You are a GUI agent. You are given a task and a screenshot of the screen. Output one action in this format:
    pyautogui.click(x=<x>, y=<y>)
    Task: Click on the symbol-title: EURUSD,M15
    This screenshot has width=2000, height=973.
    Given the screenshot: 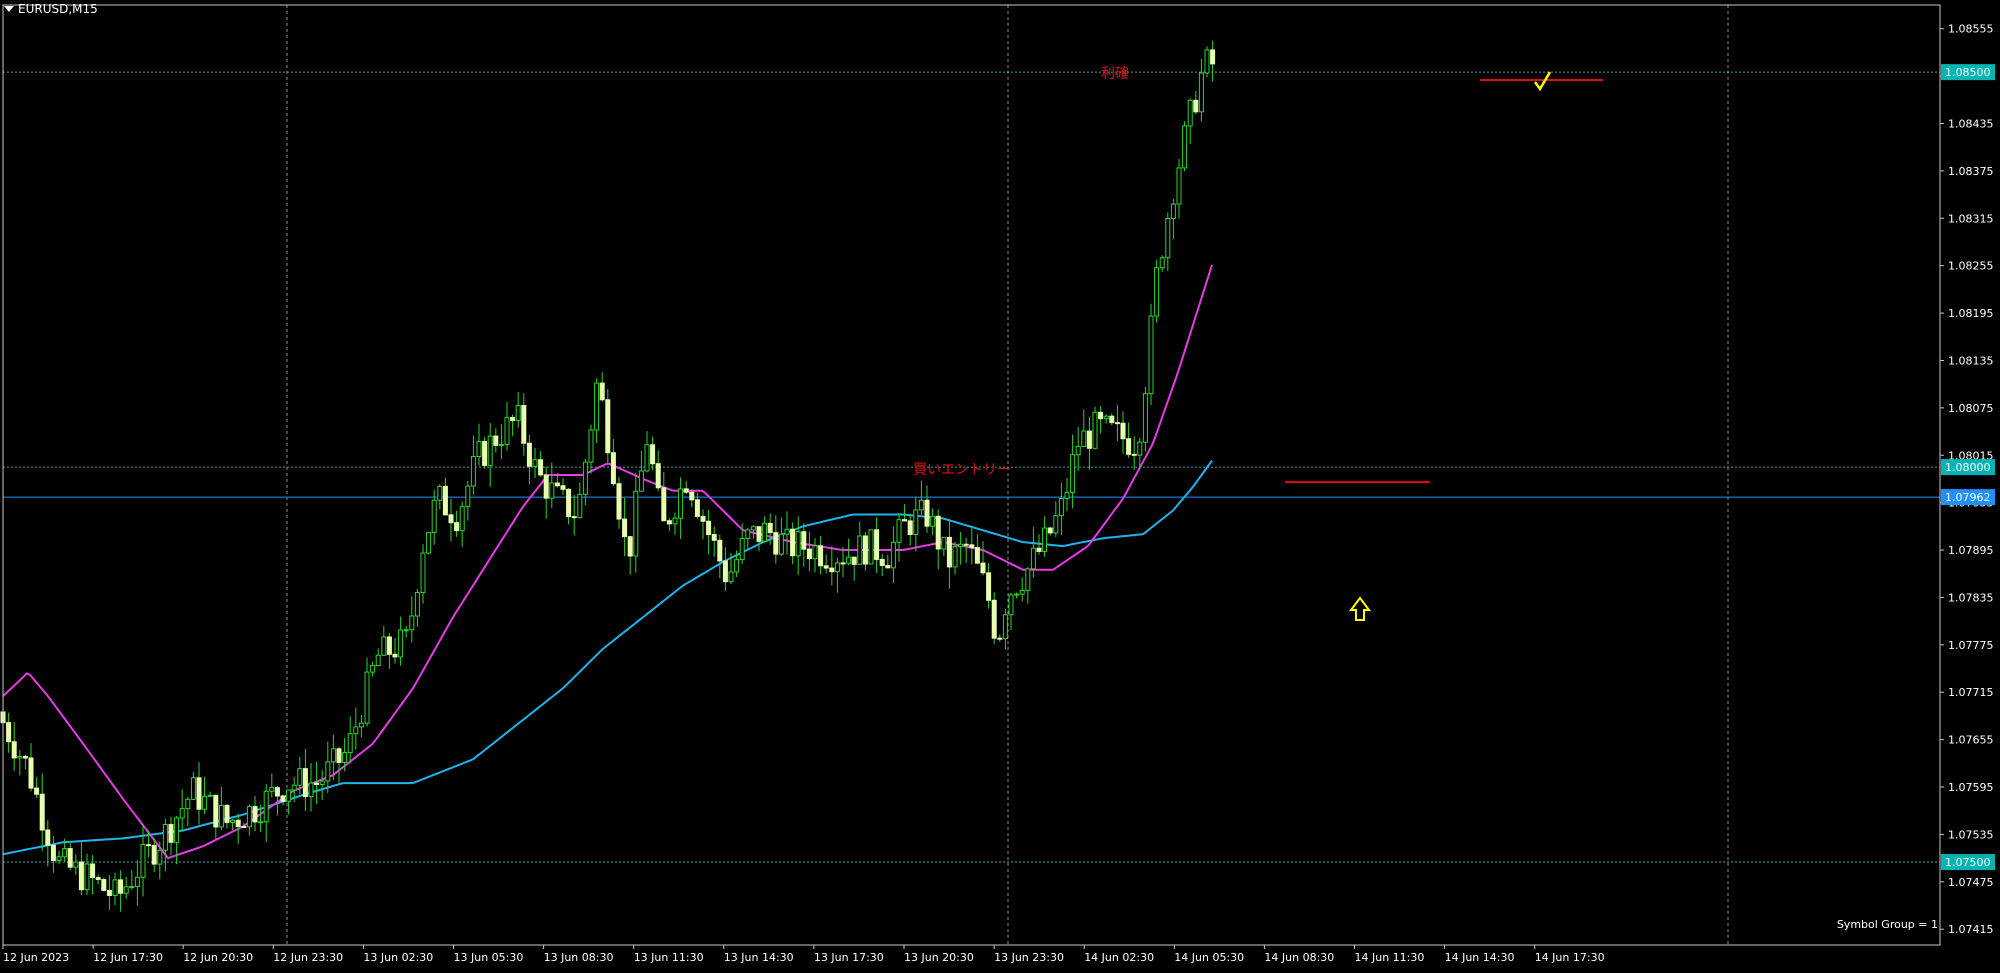 What is the action you would take?
    pyautogui.click(x=51, y=9)
    